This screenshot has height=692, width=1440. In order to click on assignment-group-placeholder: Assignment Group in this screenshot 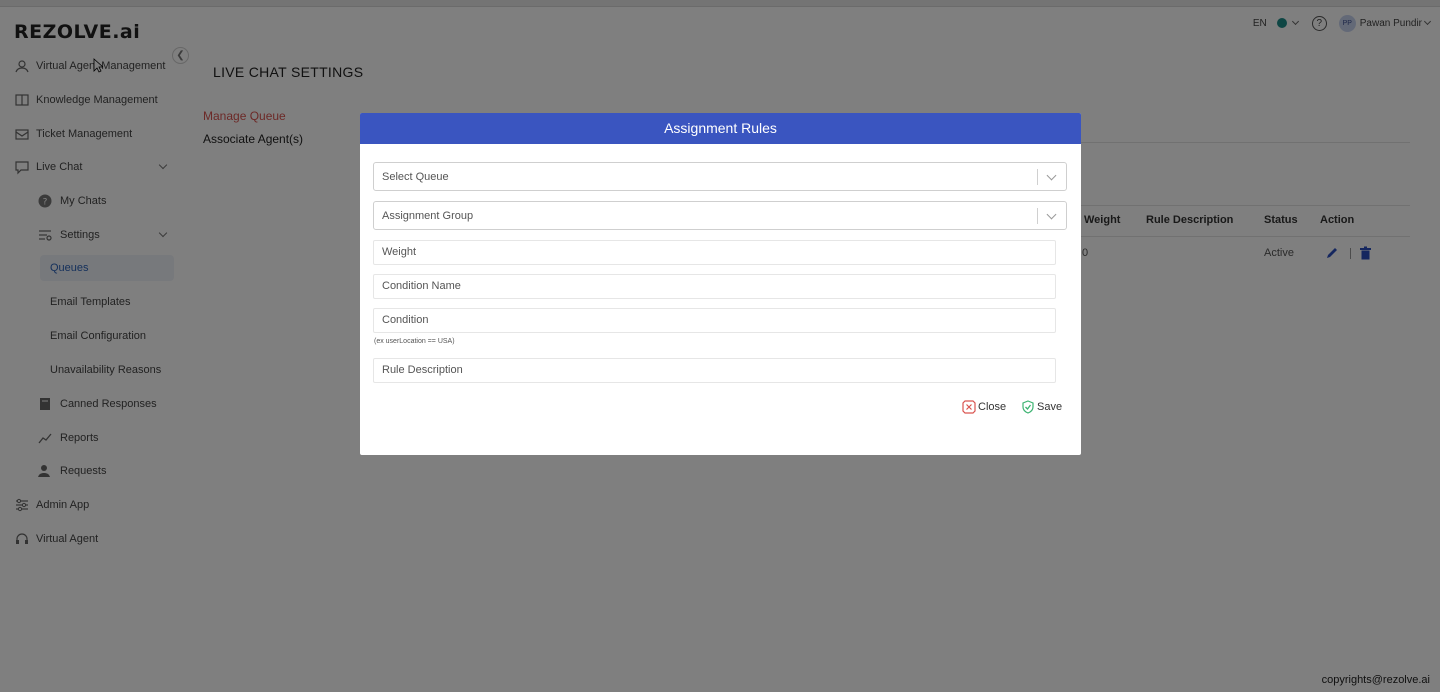, I will do `click(428, 215)`.